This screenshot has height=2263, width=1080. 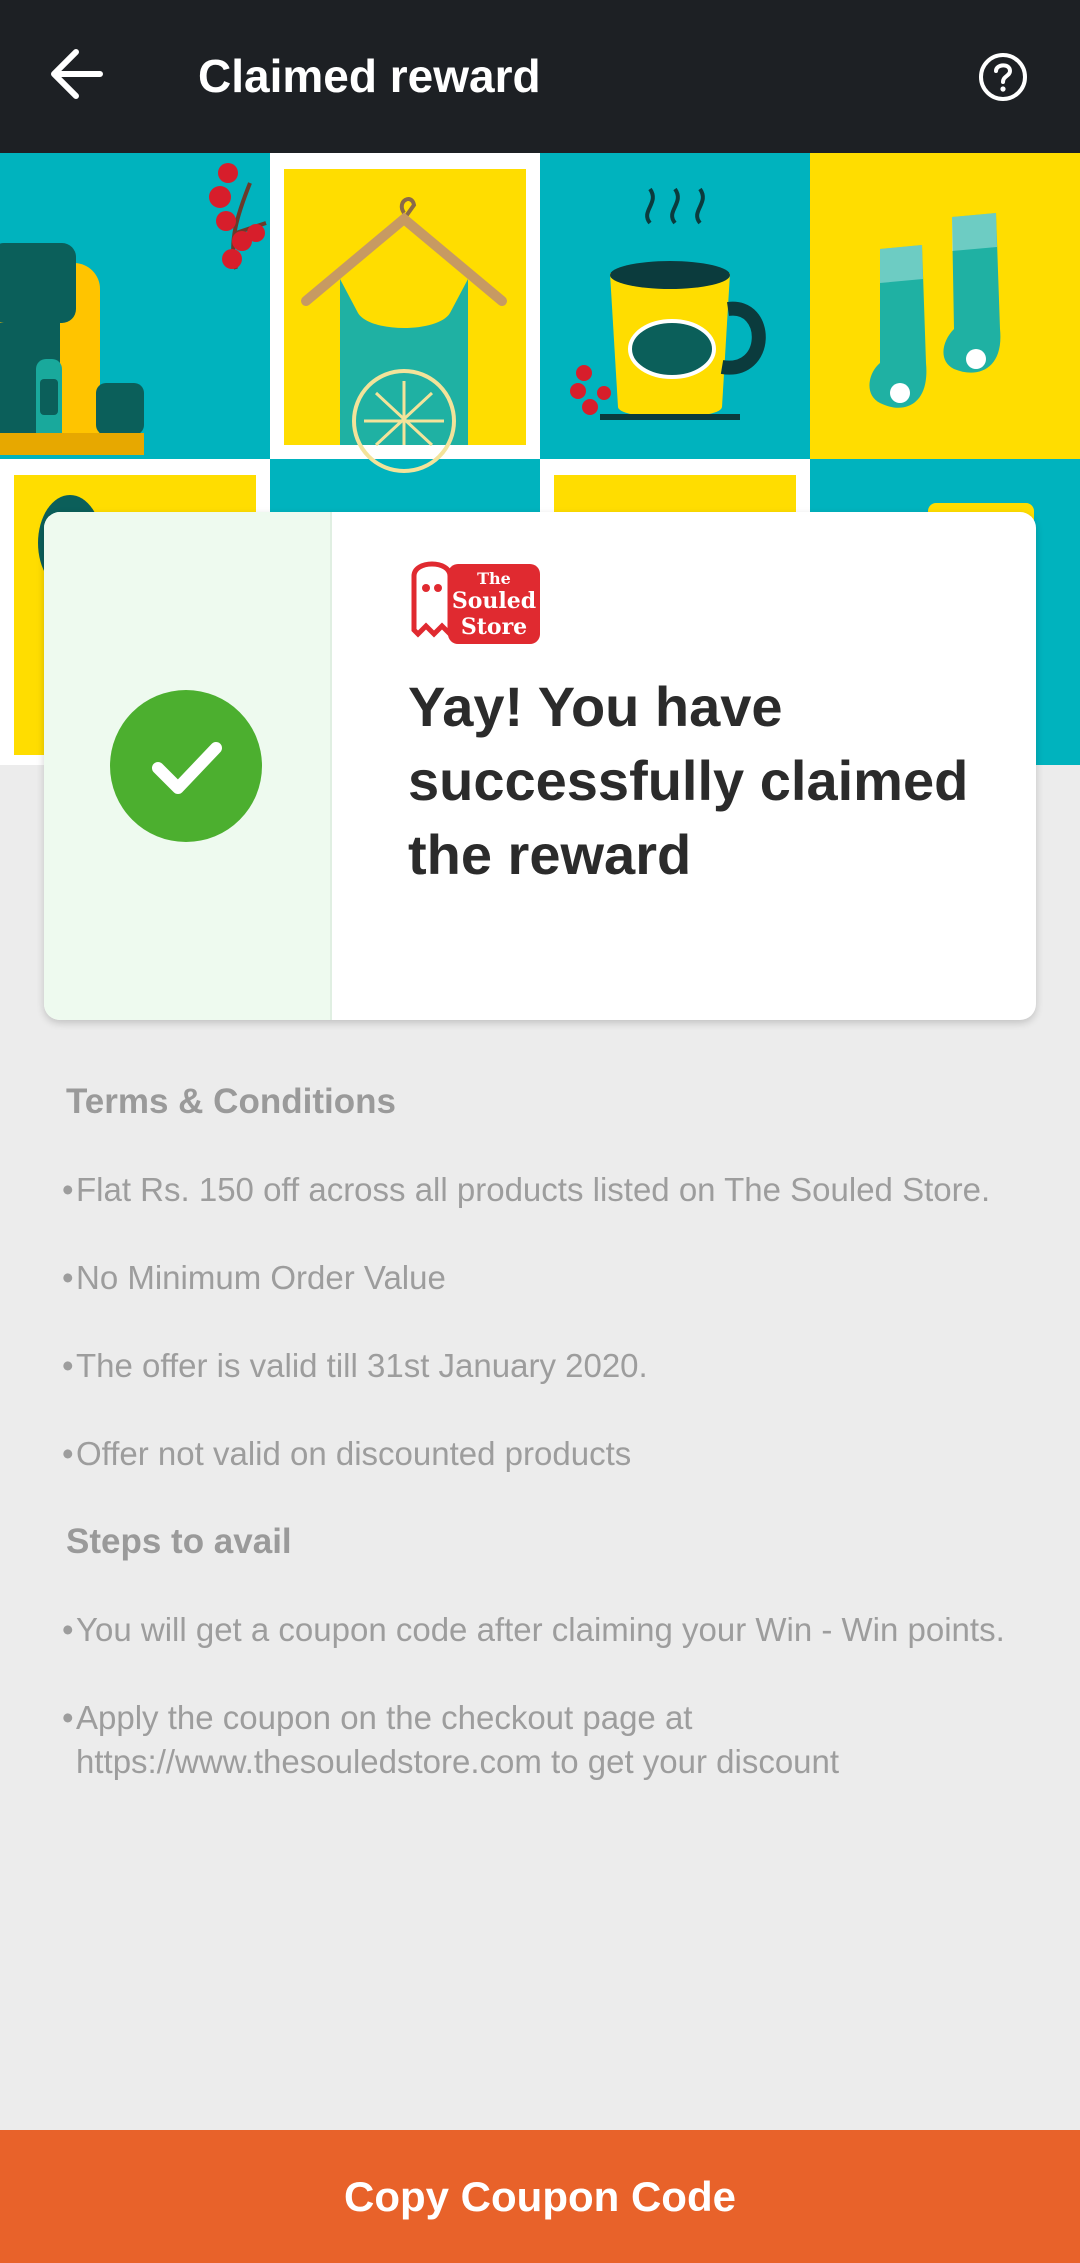 I want to click on status-panel, so click(x=188, y=766).